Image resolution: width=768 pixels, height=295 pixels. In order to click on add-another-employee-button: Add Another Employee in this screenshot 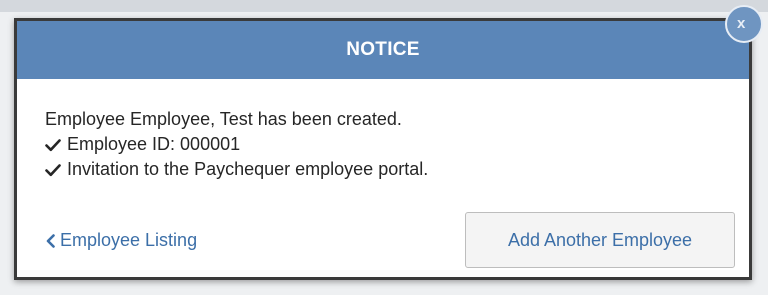, I will do `click(600, 240)`.